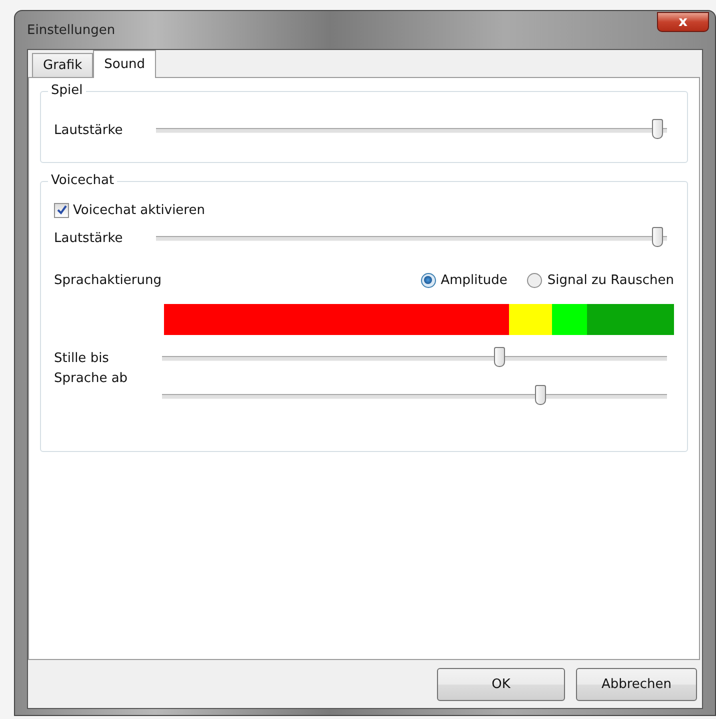 This screenshot has width=716, height=719. I want to click on tab: Sound, so click(124, 64).